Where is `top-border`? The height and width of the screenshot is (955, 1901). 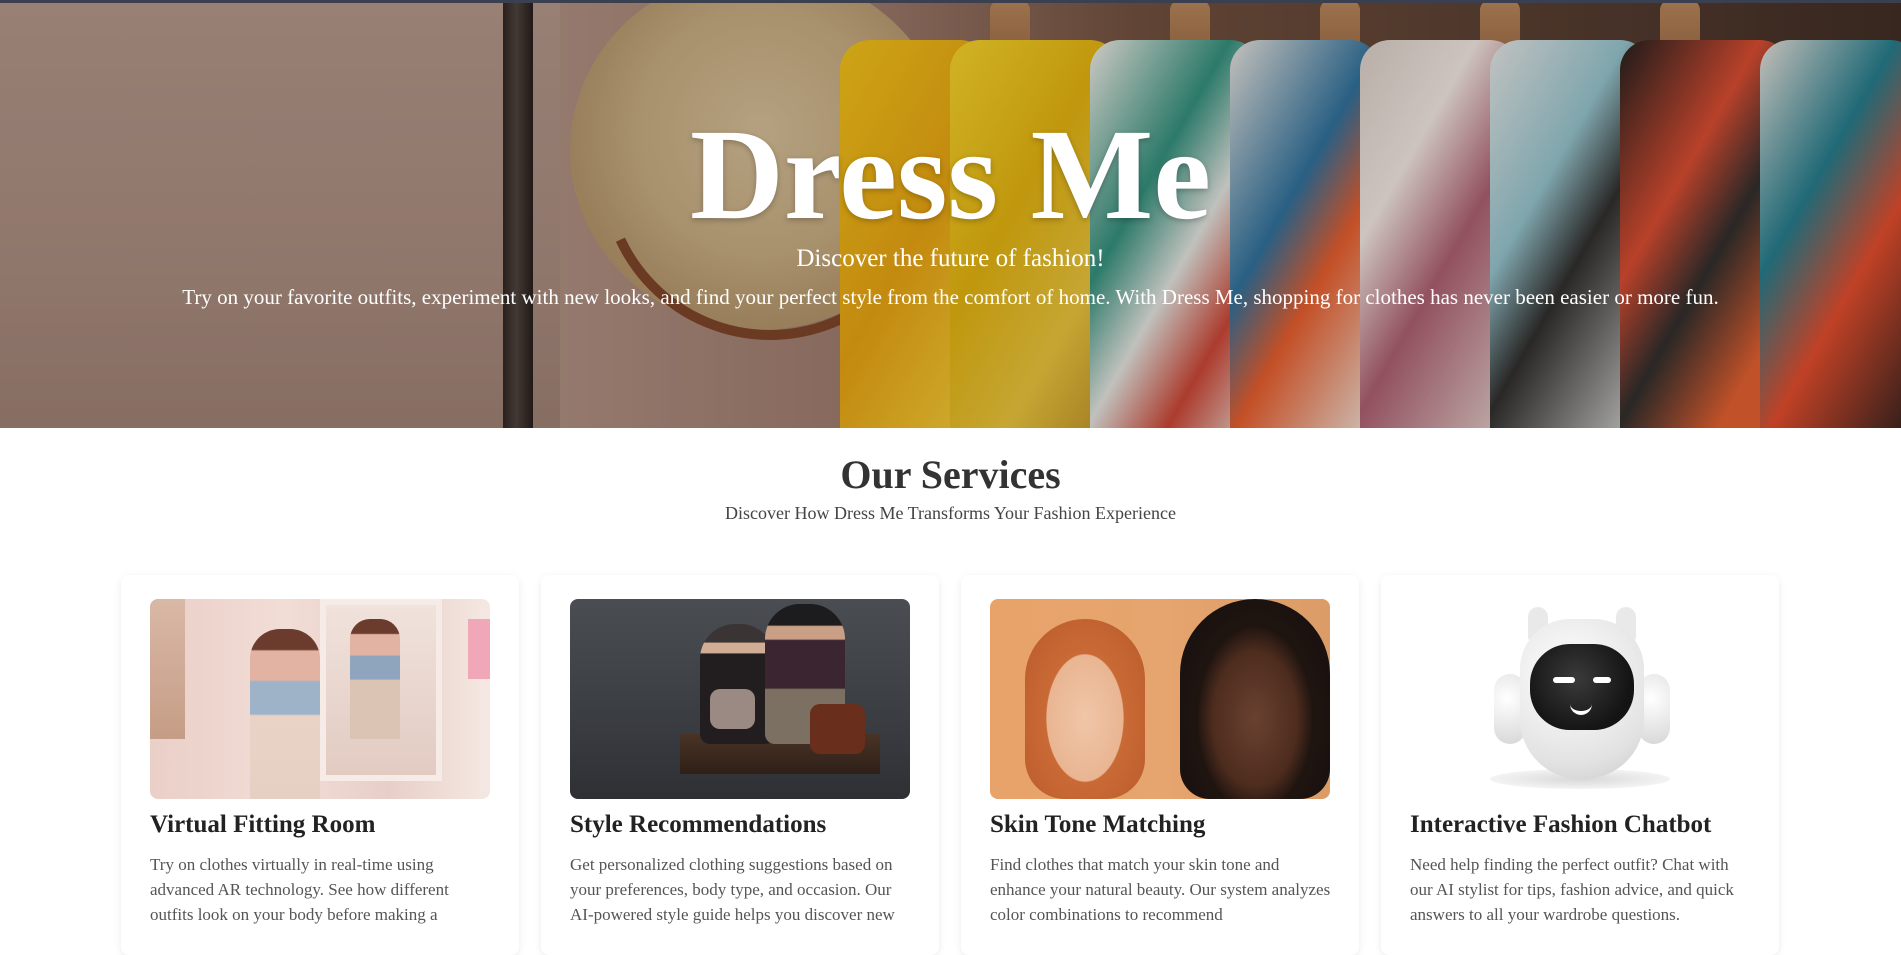 top-border is located at coordinates (950, 1).